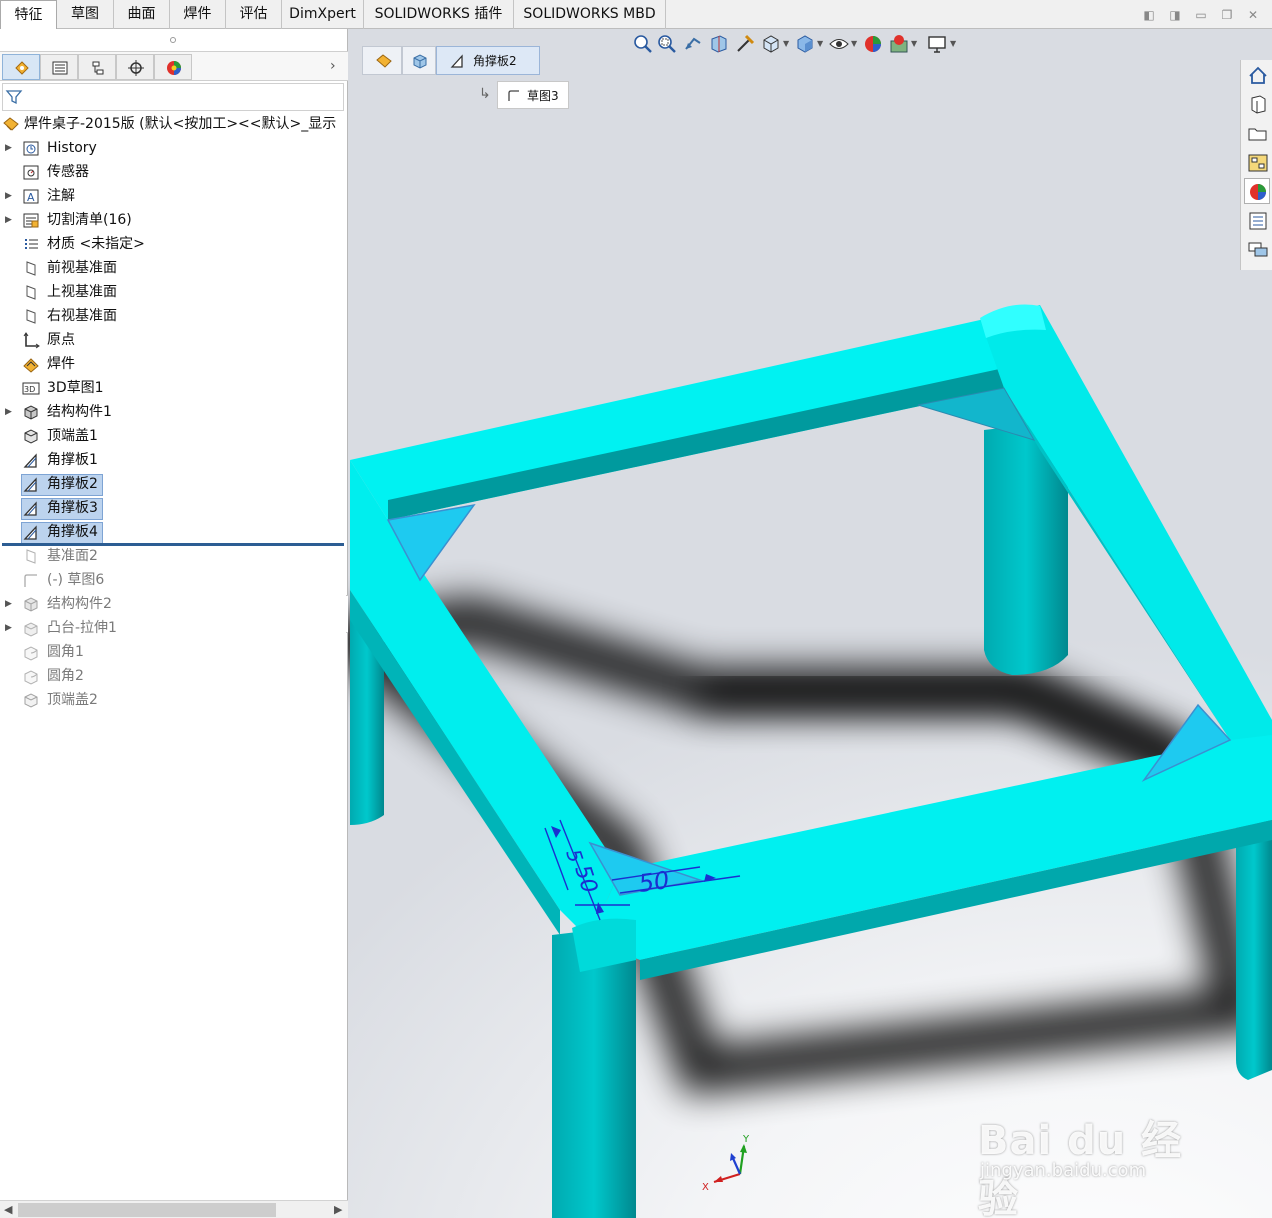  I want to click on tree-item: 材质 <未指定>, so click(173, 244).